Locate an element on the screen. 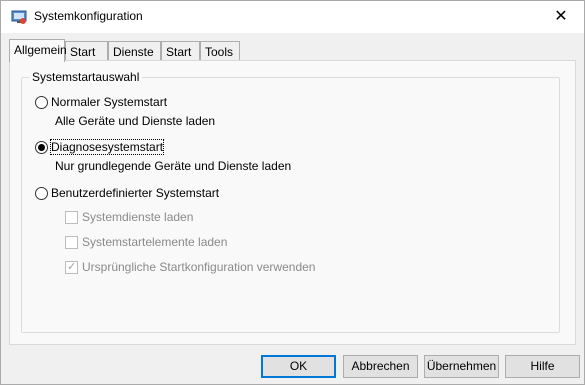  radio-selective-startup is located at coordinates (41, 193).